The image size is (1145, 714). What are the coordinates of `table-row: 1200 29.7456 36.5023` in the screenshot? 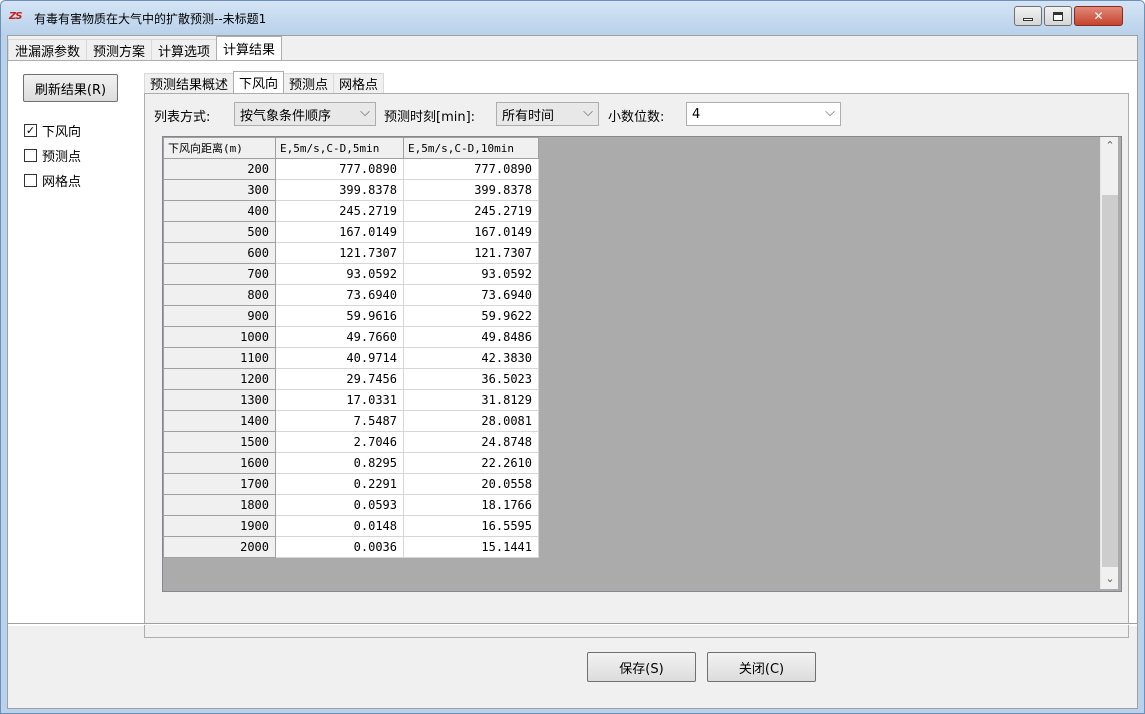 It's located at (351, 379).